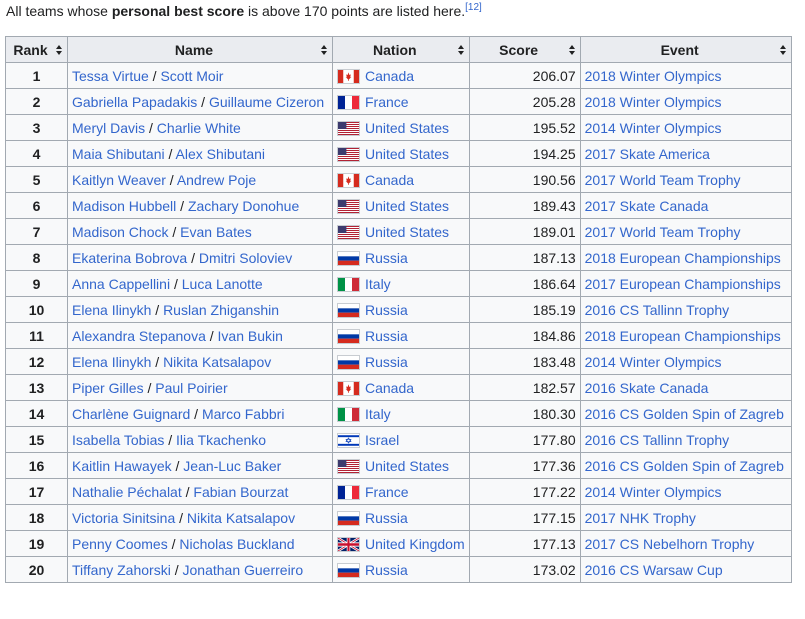 The height and width of the screenshot is (619, 805). I want to click on skater-link: Nicholas Buckland, so click(236, 544).